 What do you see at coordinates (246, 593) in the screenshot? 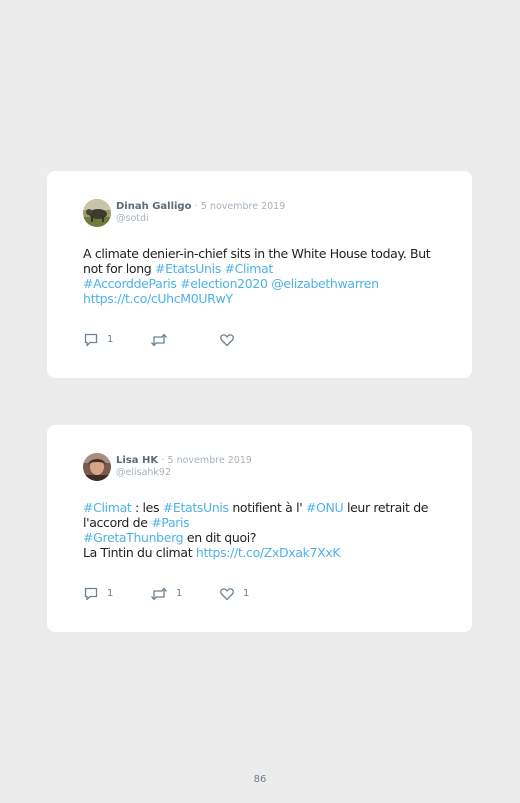
I see `like-count: 1` at bounding box center [246, 593].